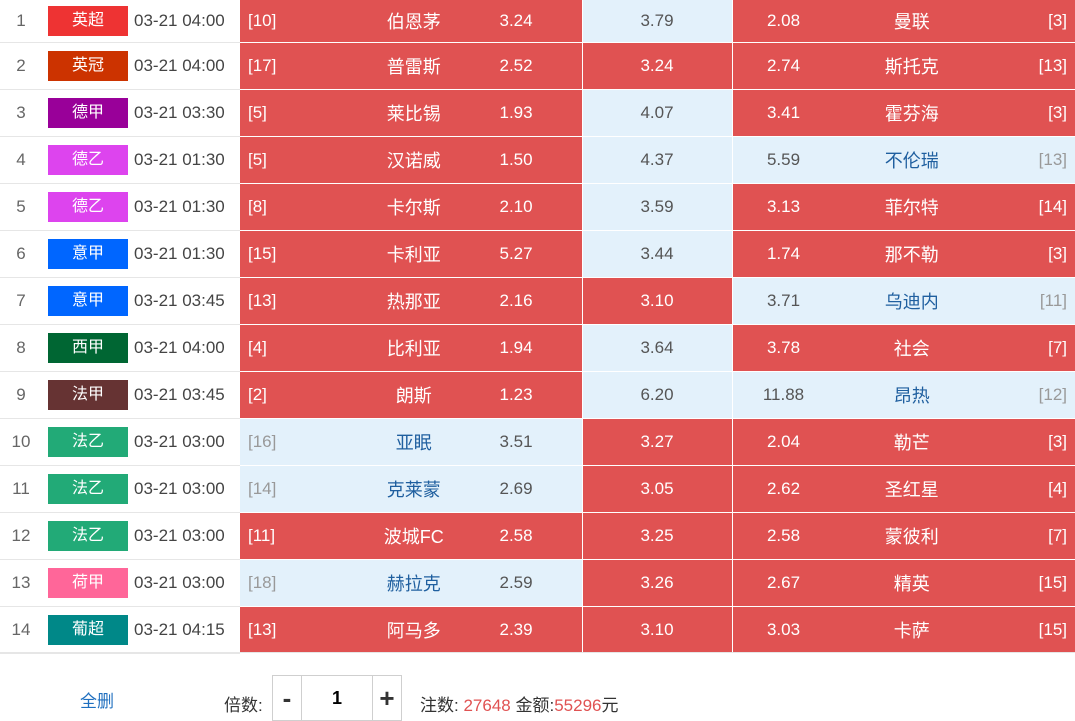 This screenshot has width=1075, height=721. Describe the element at coordinates (657, 536) in the screenshot. I see `draw-option: 3.25` at that location.